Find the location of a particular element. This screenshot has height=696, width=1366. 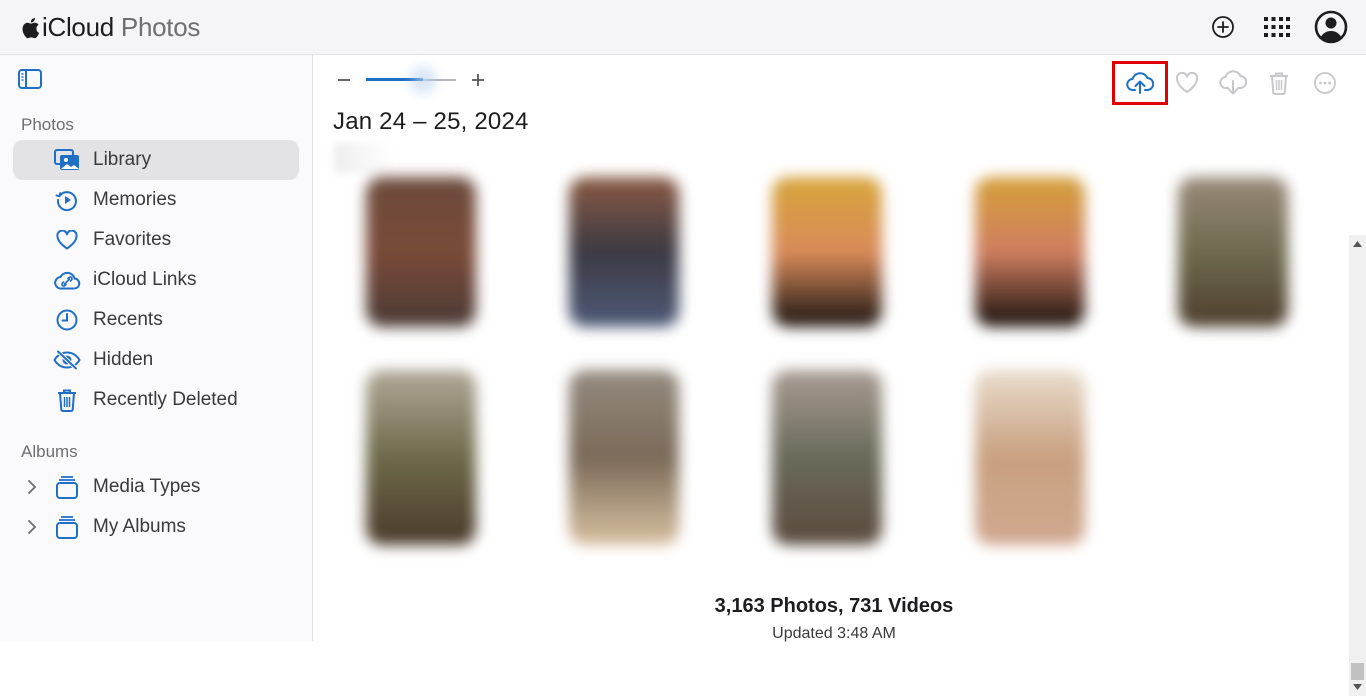

account-icon is located at coordinates (1331, 27).